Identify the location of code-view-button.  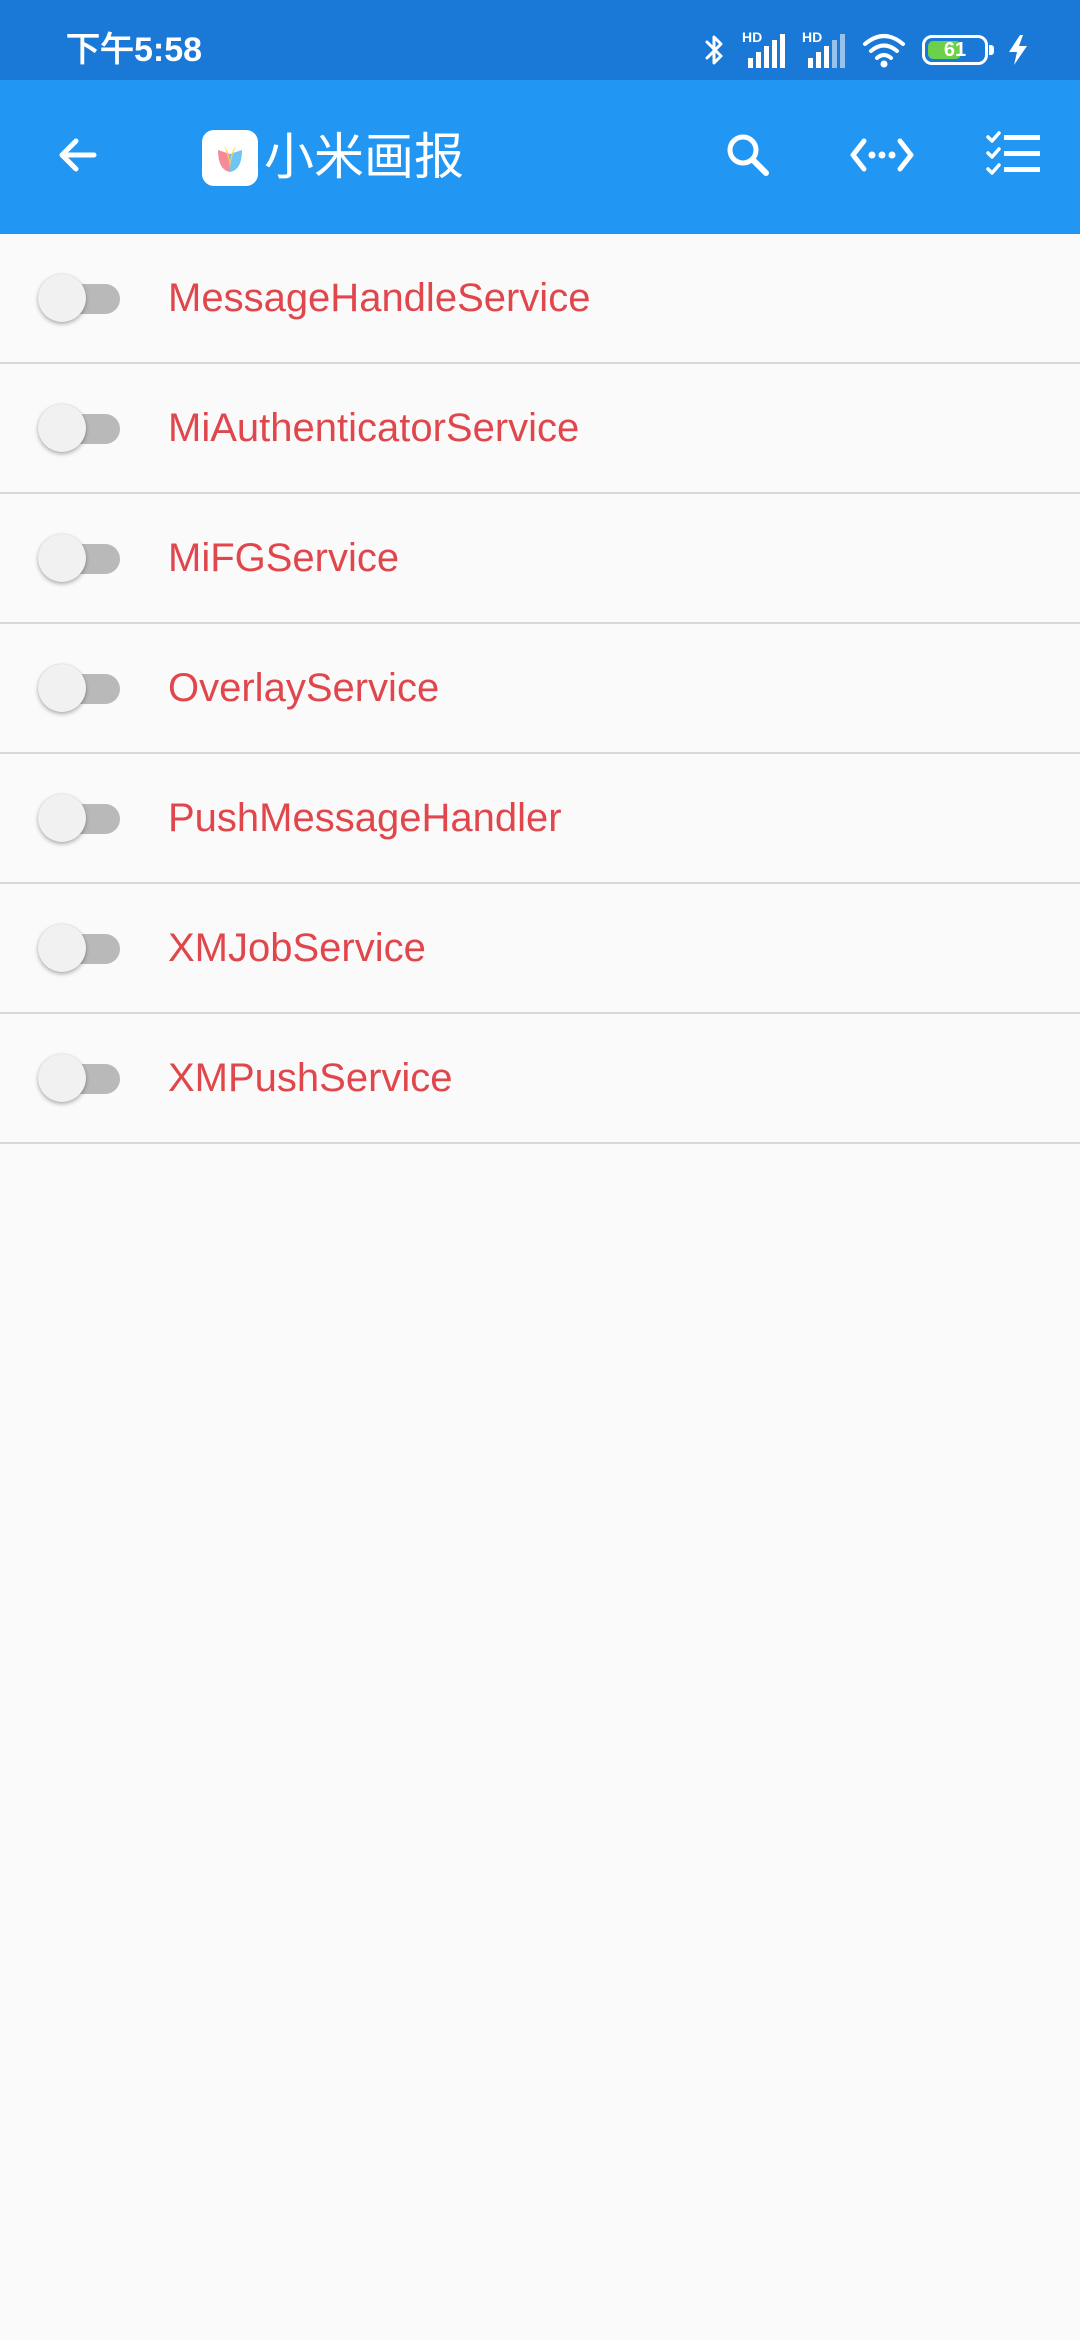
(882, 157).